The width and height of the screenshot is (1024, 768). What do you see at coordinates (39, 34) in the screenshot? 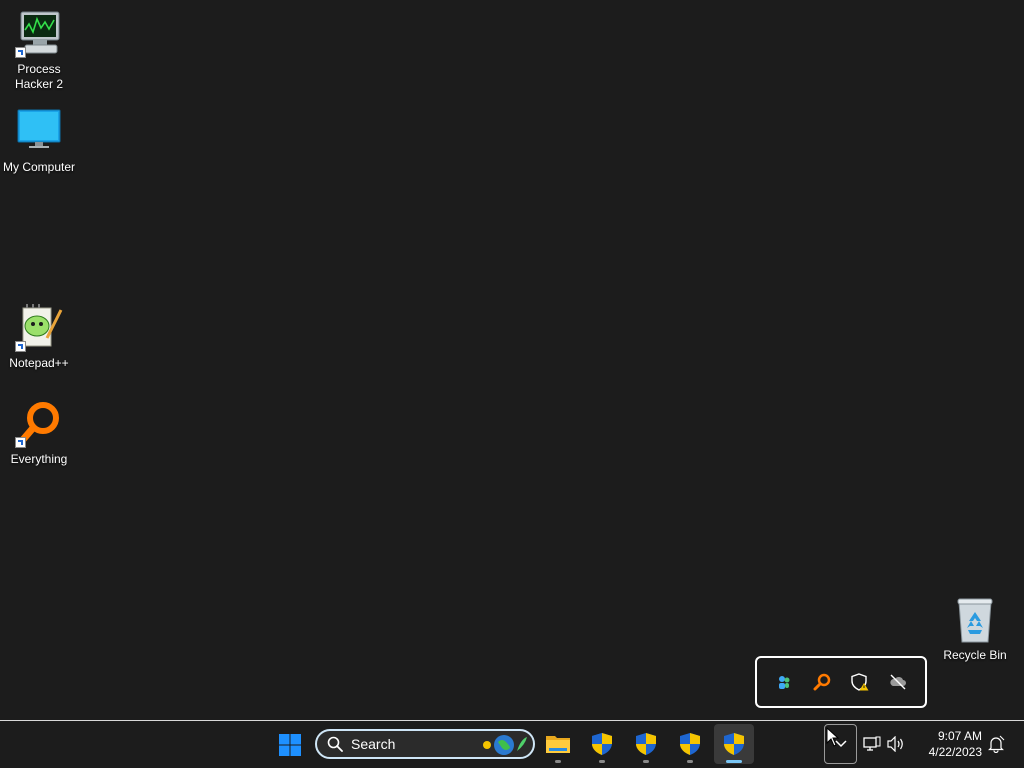
I see `process-hacker-icon` at bounding box center [39, 34].